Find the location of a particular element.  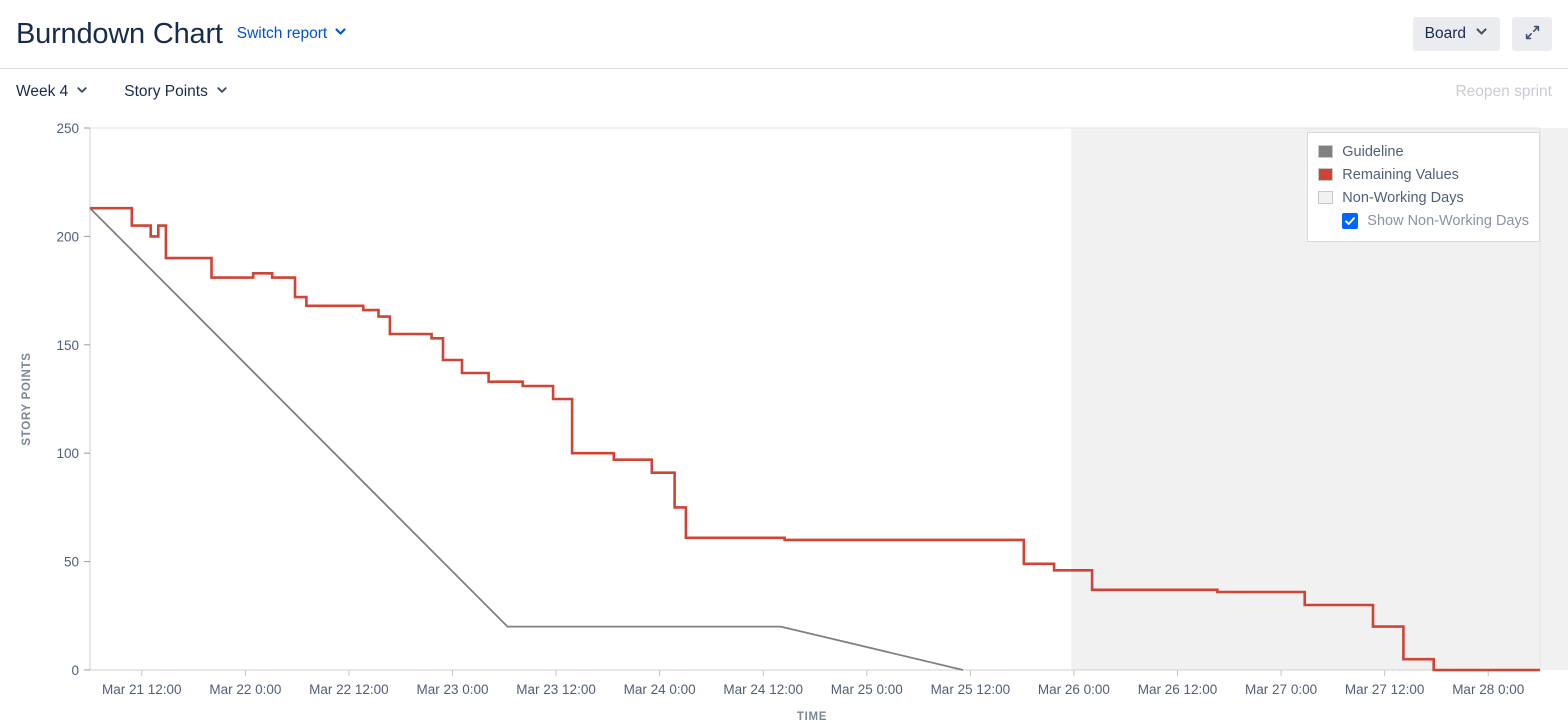

x-axis-tick-label: Mar 23 12:00 is located at coordinates (556, 689).